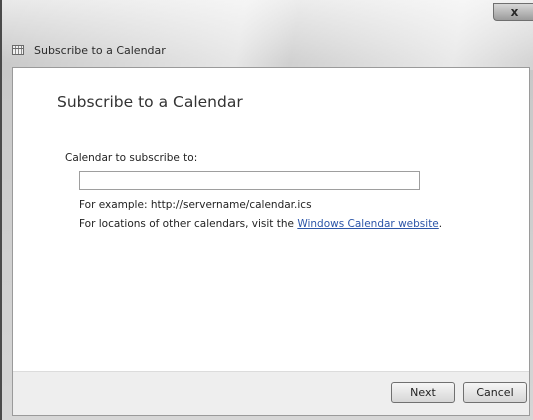 The width and height of the screenshot is (533, 420). I want to click on calendar-url-input, so click(249, 180).